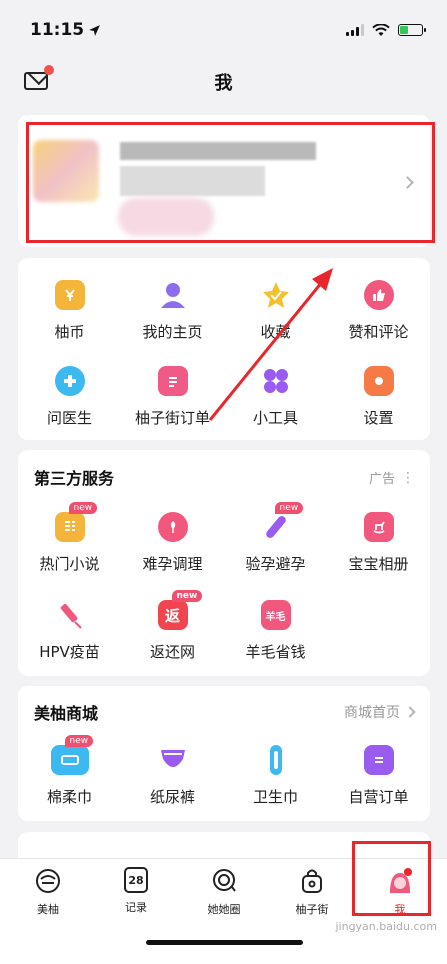 This screenshot has width=447, height=964. Describe the element at coordinates (74, 478) in the screenshot. I see `section-title-third-party: 第三方服务` at that location.